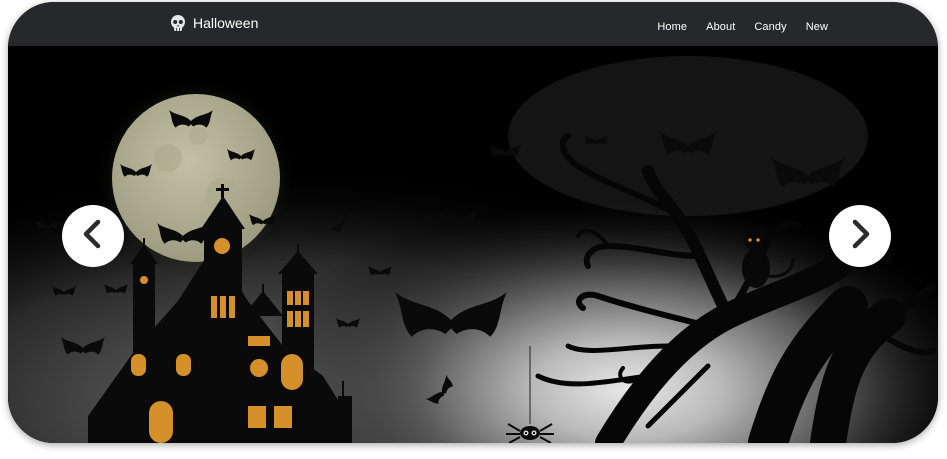 Image resolution: width=947 pixels, height=459 pixels. Describe the element at coordinates (817, 27) in the screenshot. I see `nav-new: New` at that location.